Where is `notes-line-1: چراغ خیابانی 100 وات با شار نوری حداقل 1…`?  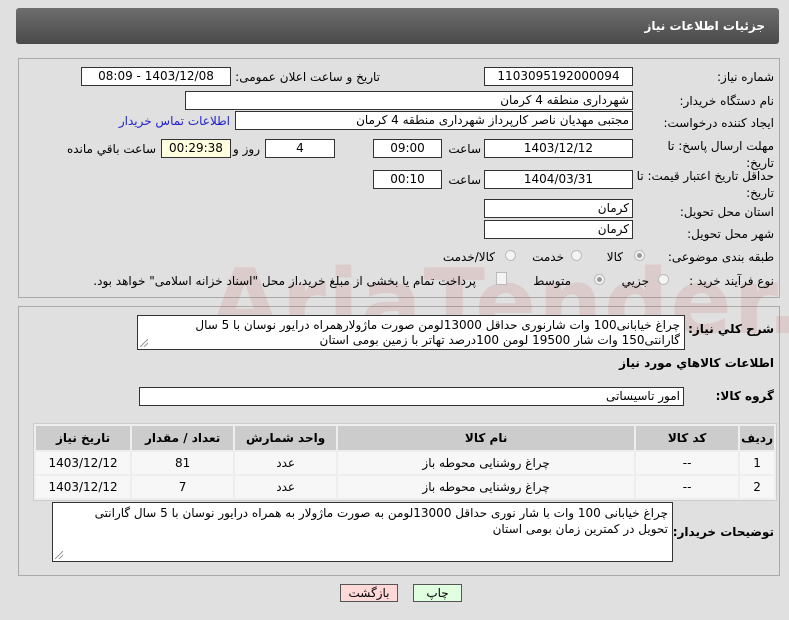 notes-line-1: چراغ خیابانی 100 وات با شار نوری حداقل 1… is located at coordinates (381, 513).